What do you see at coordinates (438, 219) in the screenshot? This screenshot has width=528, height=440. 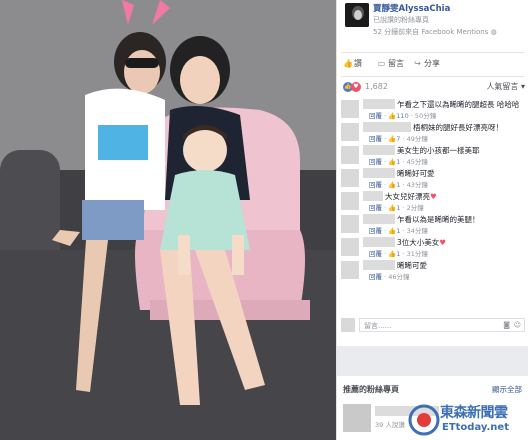 I see `comment-text: 乍看以為是晞晞的美腿！` at bounding box center [438, 219].